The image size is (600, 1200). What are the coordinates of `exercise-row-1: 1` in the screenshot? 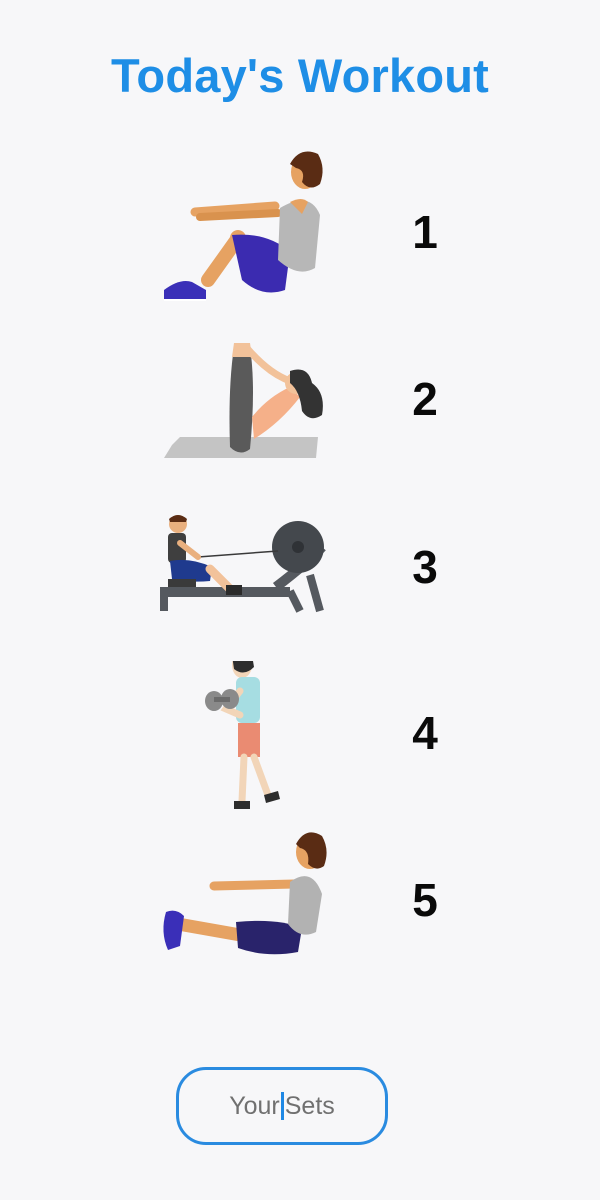 It's located at (300, 223).